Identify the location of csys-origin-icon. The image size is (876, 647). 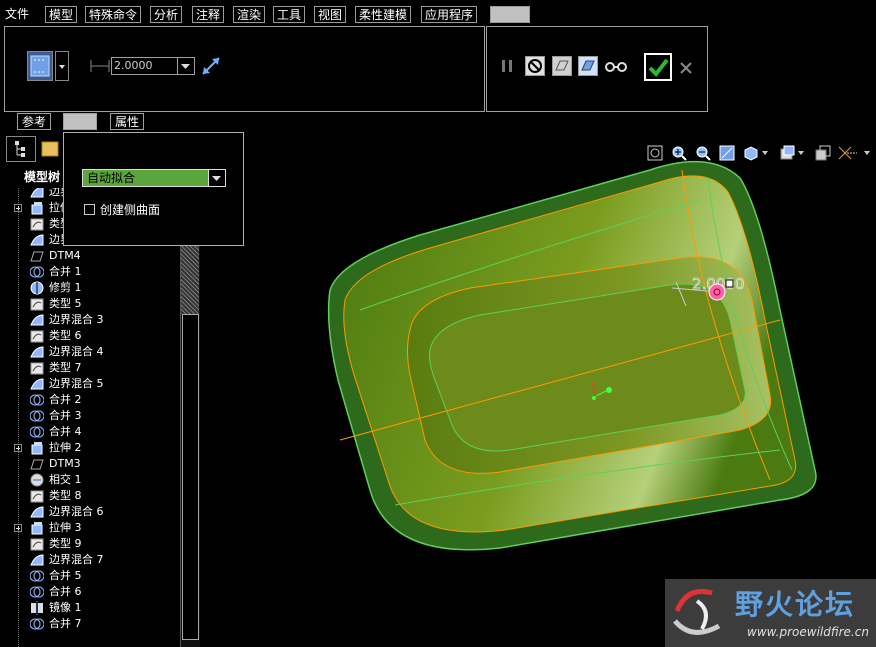
(609, 390).